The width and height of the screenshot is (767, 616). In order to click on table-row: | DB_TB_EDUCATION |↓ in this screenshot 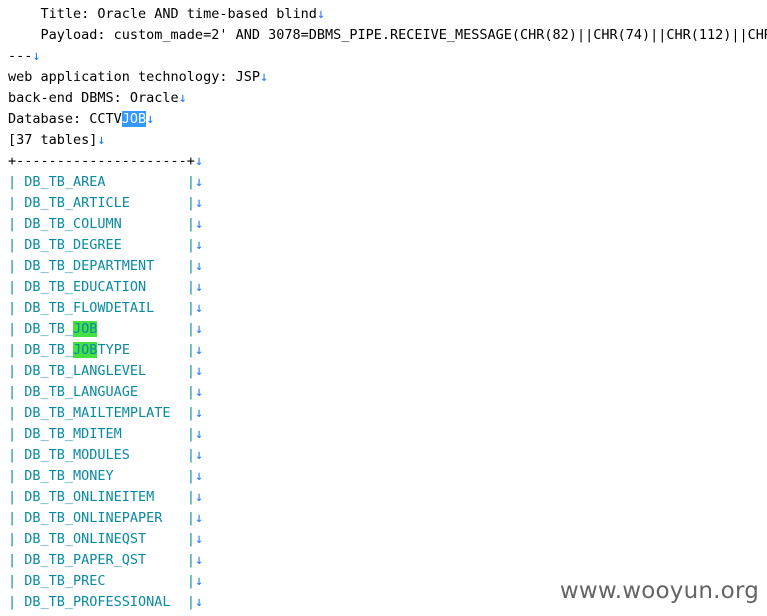, I will do `click(105, 287)`.